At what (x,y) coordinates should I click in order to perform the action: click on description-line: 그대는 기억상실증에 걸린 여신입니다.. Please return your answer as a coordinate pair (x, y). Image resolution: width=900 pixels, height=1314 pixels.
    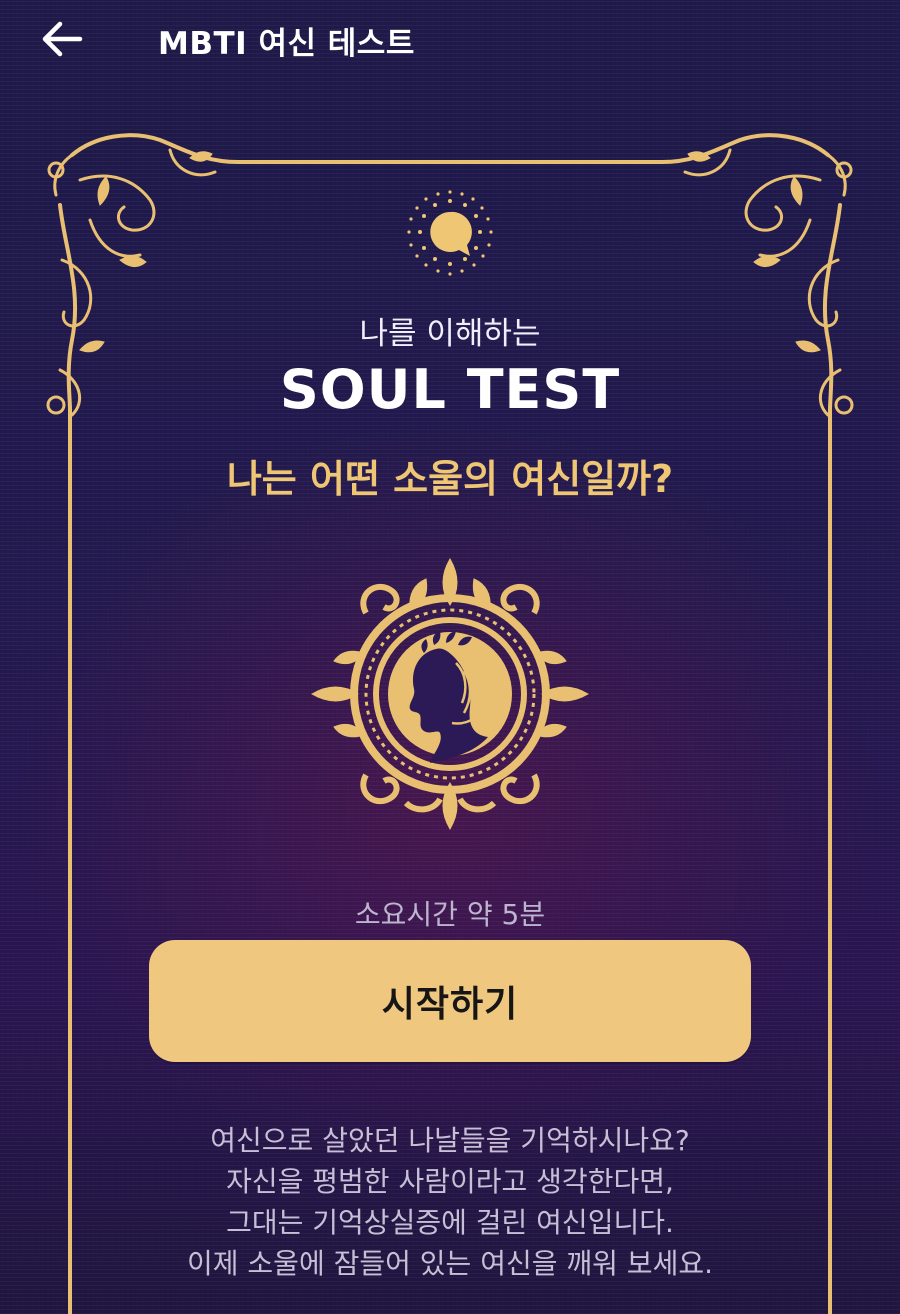
    Looking at the image, I should click on (450, 1222).